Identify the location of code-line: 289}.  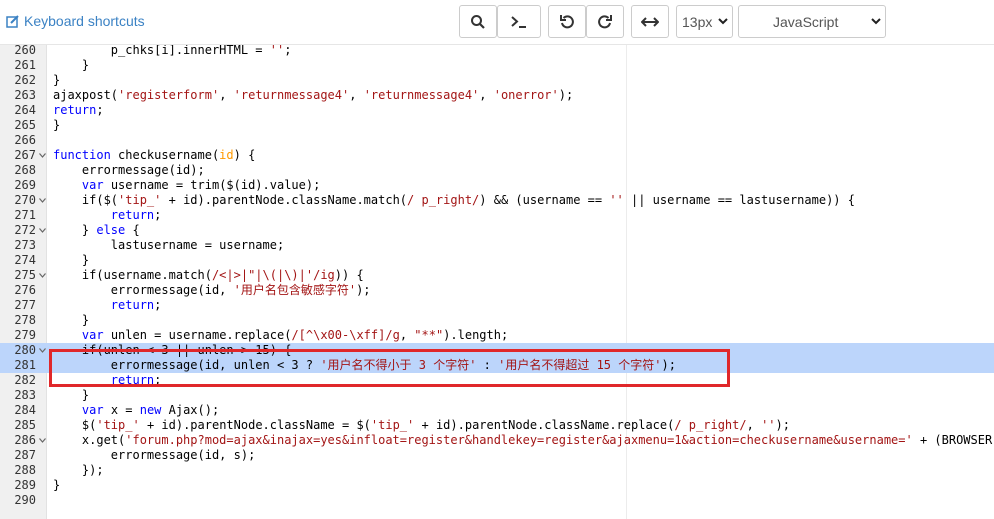
(497, 485).